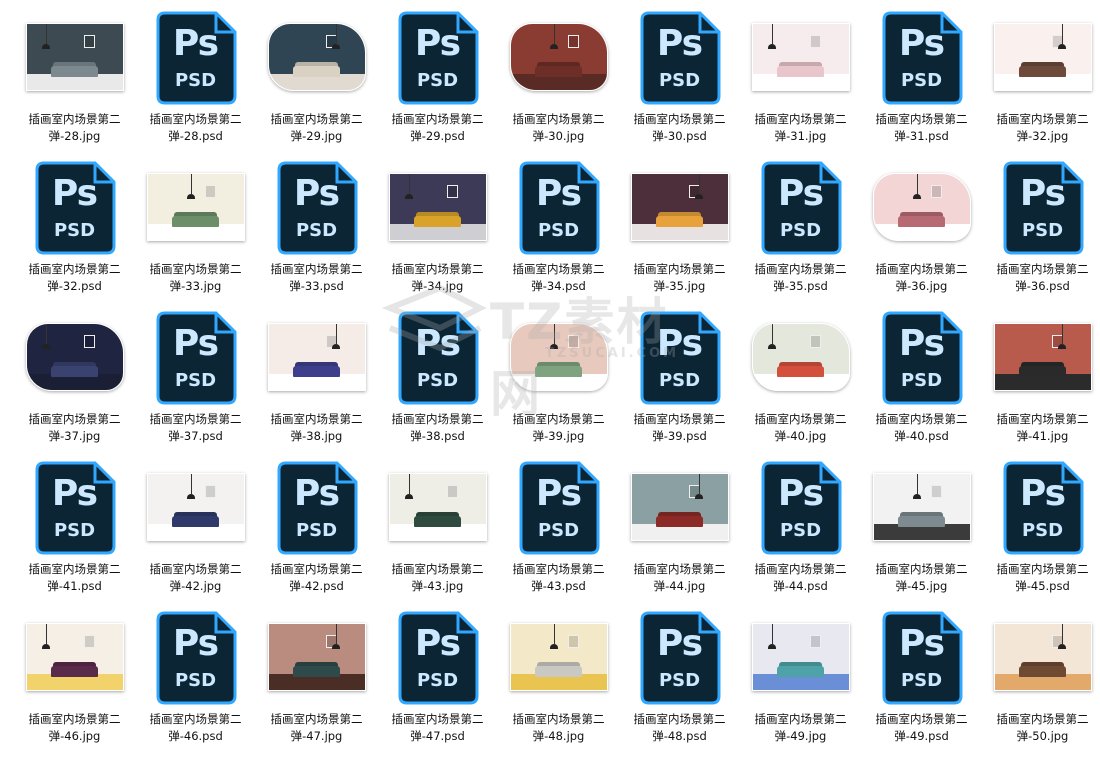 Image resolution: width=1100 pixels, height=760 pixels. I want to click on file-item: 插画室内场景第二弹-35.jpg, so click(679, 231).